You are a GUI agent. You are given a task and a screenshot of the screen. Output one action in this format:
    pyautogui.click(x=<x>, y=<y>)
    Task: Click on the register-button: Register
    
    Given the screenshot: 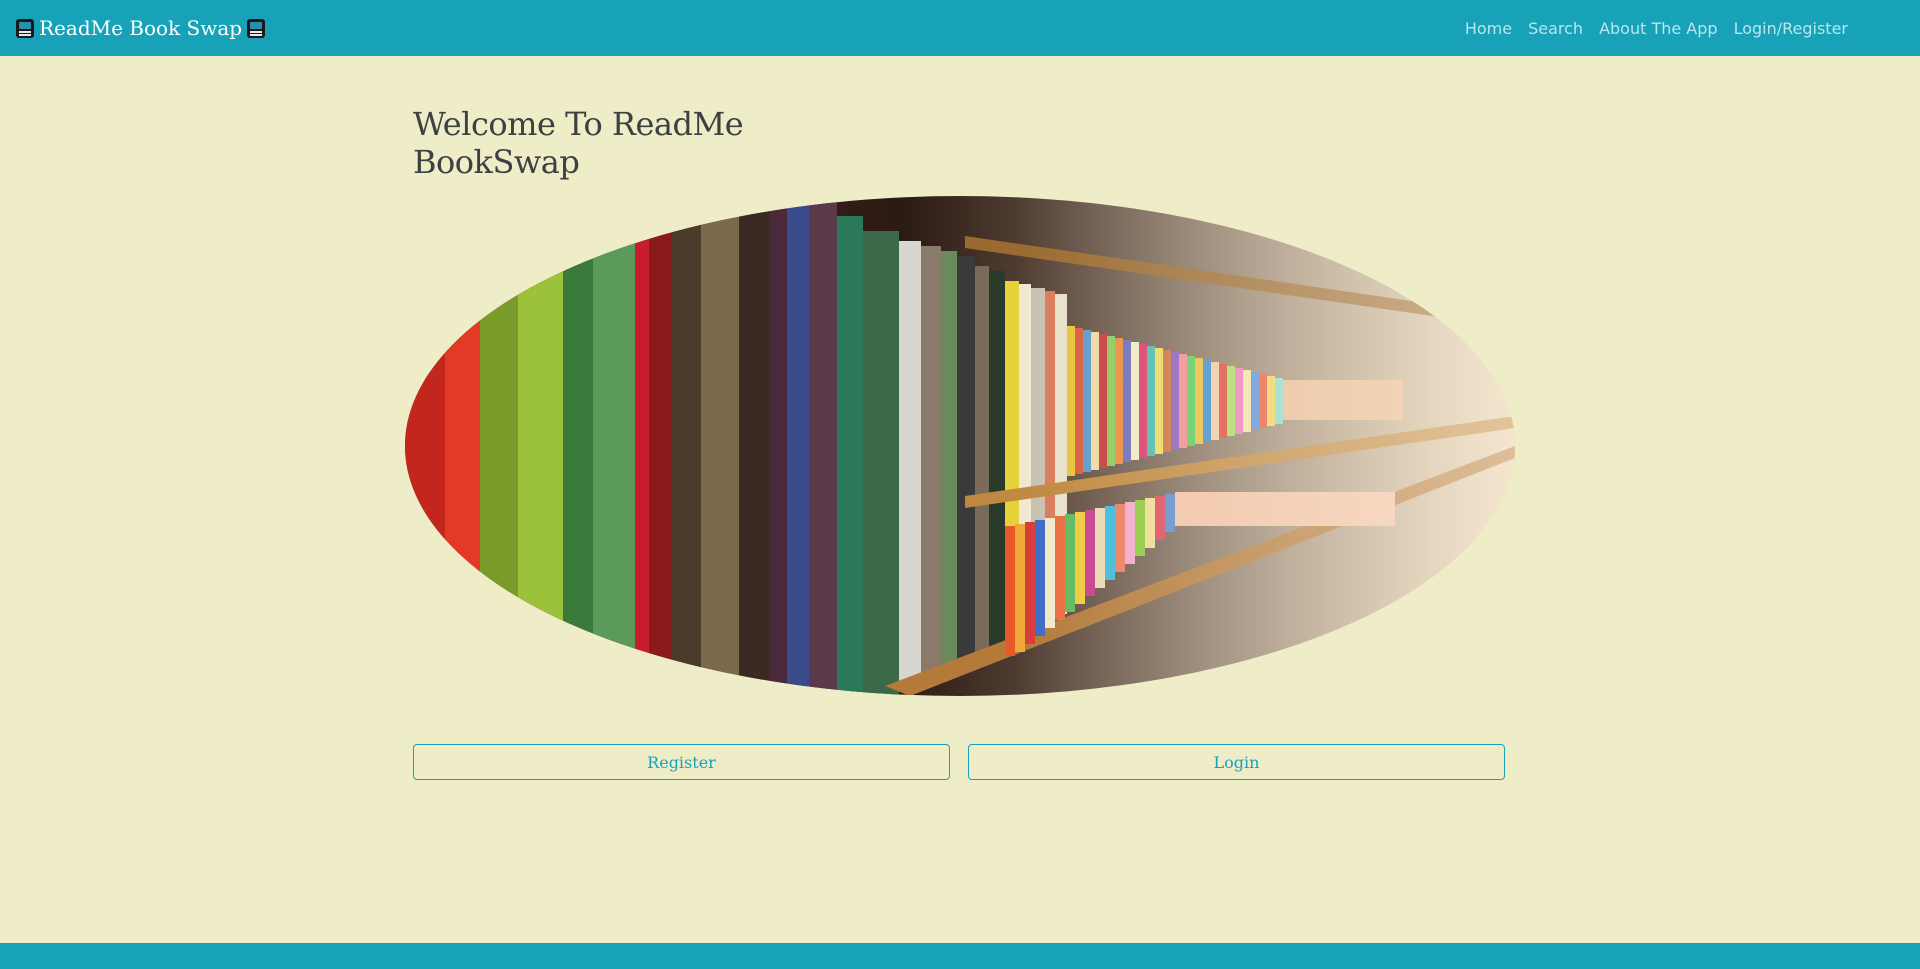 What is the action you would take?
    pyautogui.click(x=681, y=762)
    